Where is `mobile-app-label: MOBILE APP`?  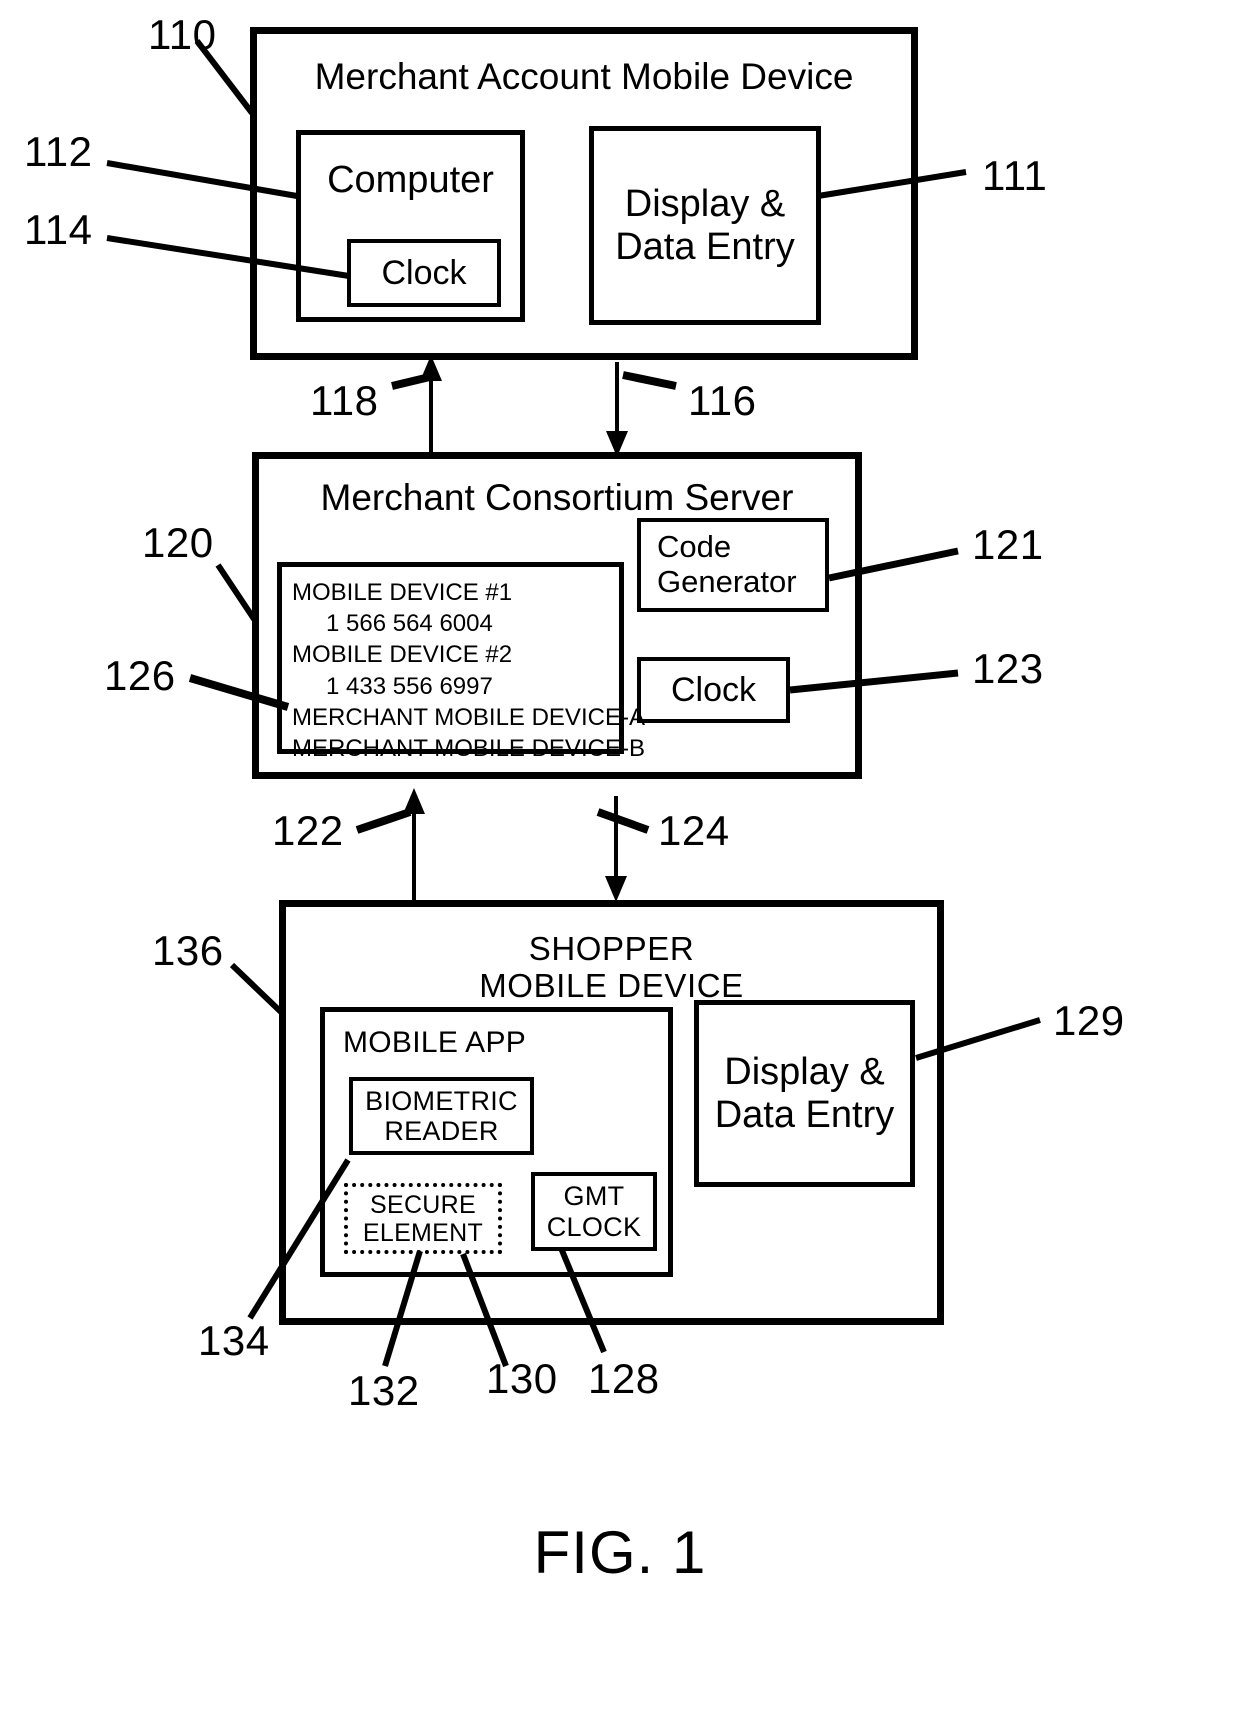
mobile-app-label: MOBILE APP is located at coordinates (435, 1042).